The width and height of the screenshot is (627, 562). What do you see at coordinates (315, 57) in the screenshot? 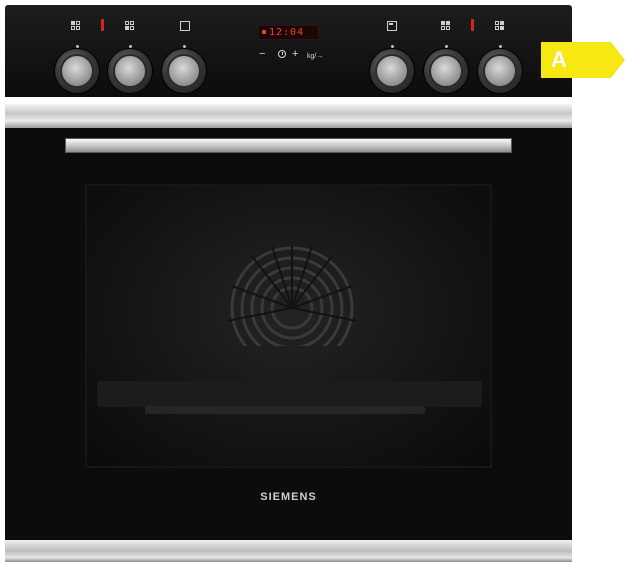
I see `weight-button: kg/→` at bounding box center [315, 57].